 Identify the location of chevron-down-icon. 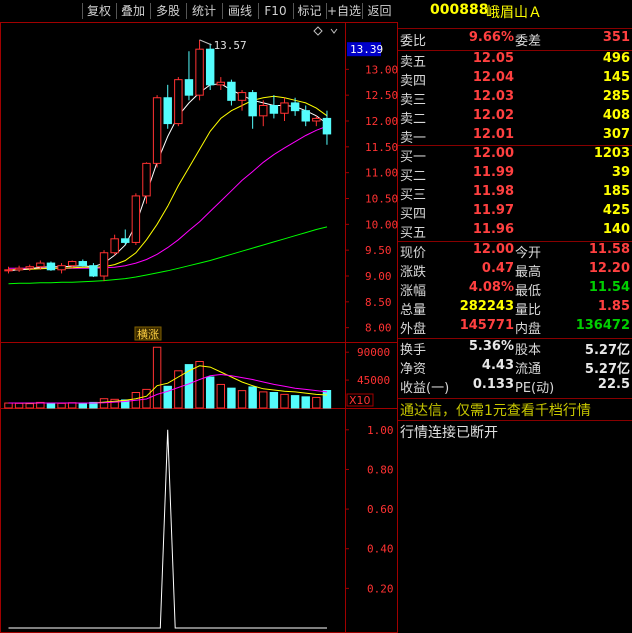
(334, 31).